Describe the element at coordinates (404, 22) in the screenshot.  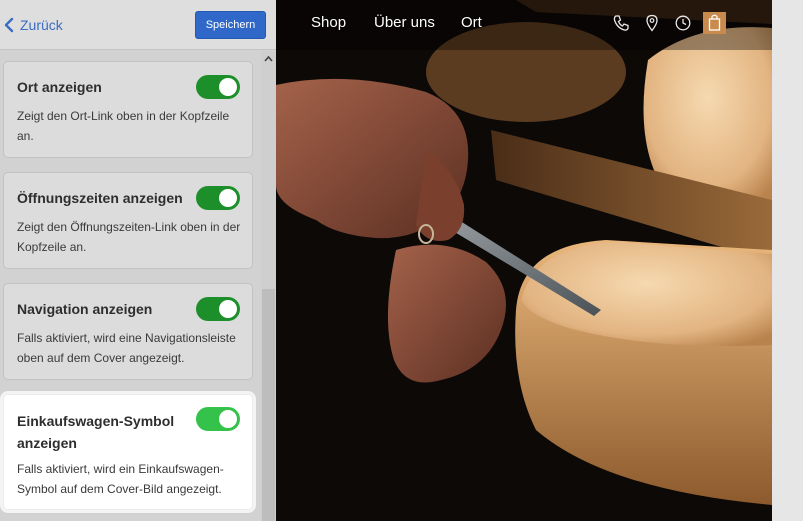
I see `nav-link-about: Über uns` at that location.